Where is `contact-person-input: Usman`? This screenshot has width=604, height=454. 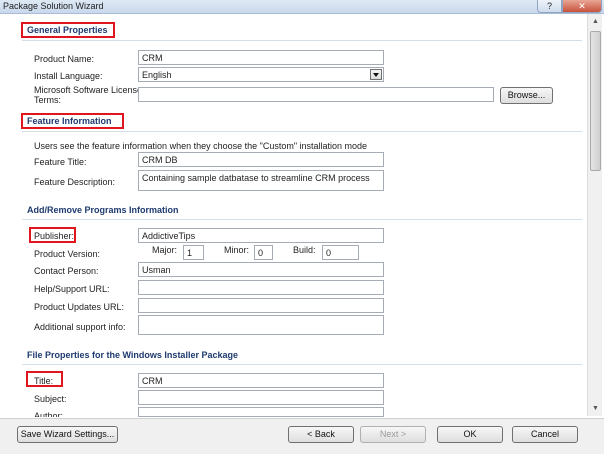
contact-person-input: Usman is located at coordinates (261, 269).